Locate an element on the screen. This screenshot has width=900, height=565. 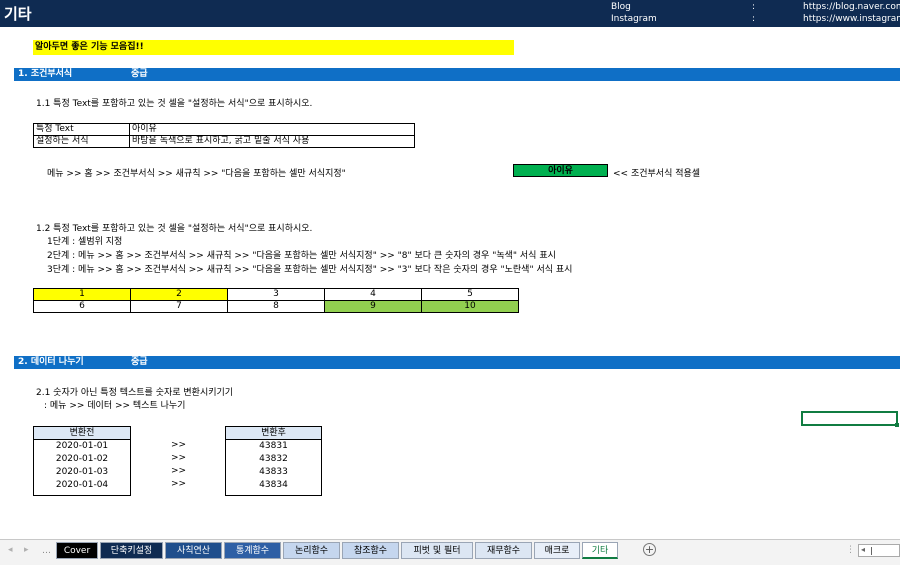
instagram-label: Instagram is located at coordinates (634, 19).